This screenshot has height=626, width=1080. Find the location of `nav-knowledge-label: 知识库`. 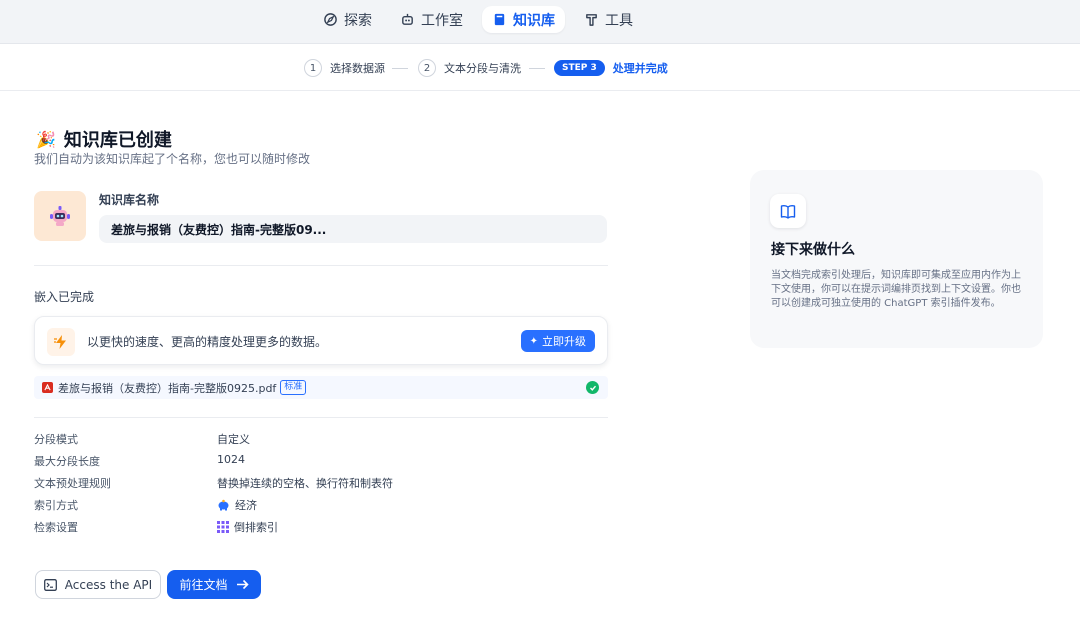

nav-knowledge-label: 知识库 is located at coordinates (534, 20).